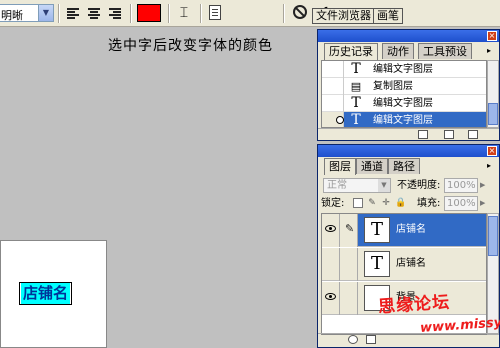  I want to click on fill-label: 填充:, so click(429, 203).